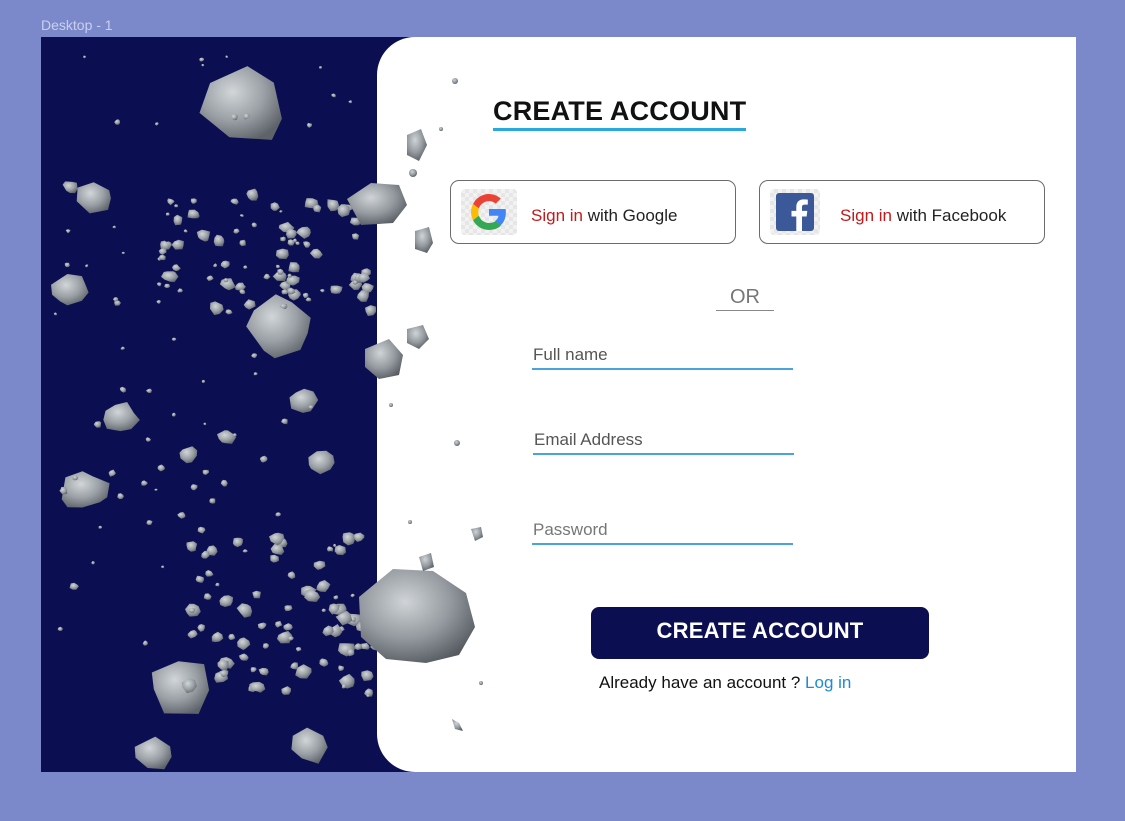 This screenshot has width=1125, height=821. I want to click on password-input, so click(662, 532).